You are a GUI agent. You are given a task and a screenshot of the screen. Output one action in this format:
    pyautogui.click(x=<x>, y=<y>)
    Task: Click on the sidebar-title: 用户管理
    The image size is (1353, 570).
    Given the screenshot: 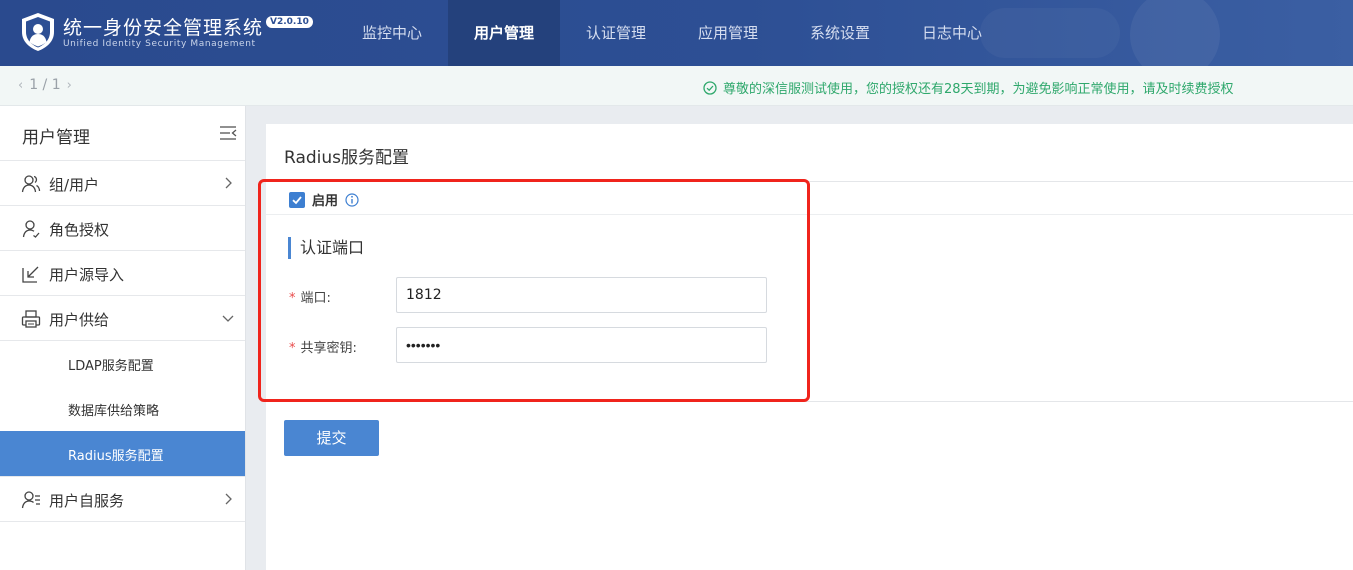 What is the action you would take?
    pyautogui.click(x=56, y=138)
    